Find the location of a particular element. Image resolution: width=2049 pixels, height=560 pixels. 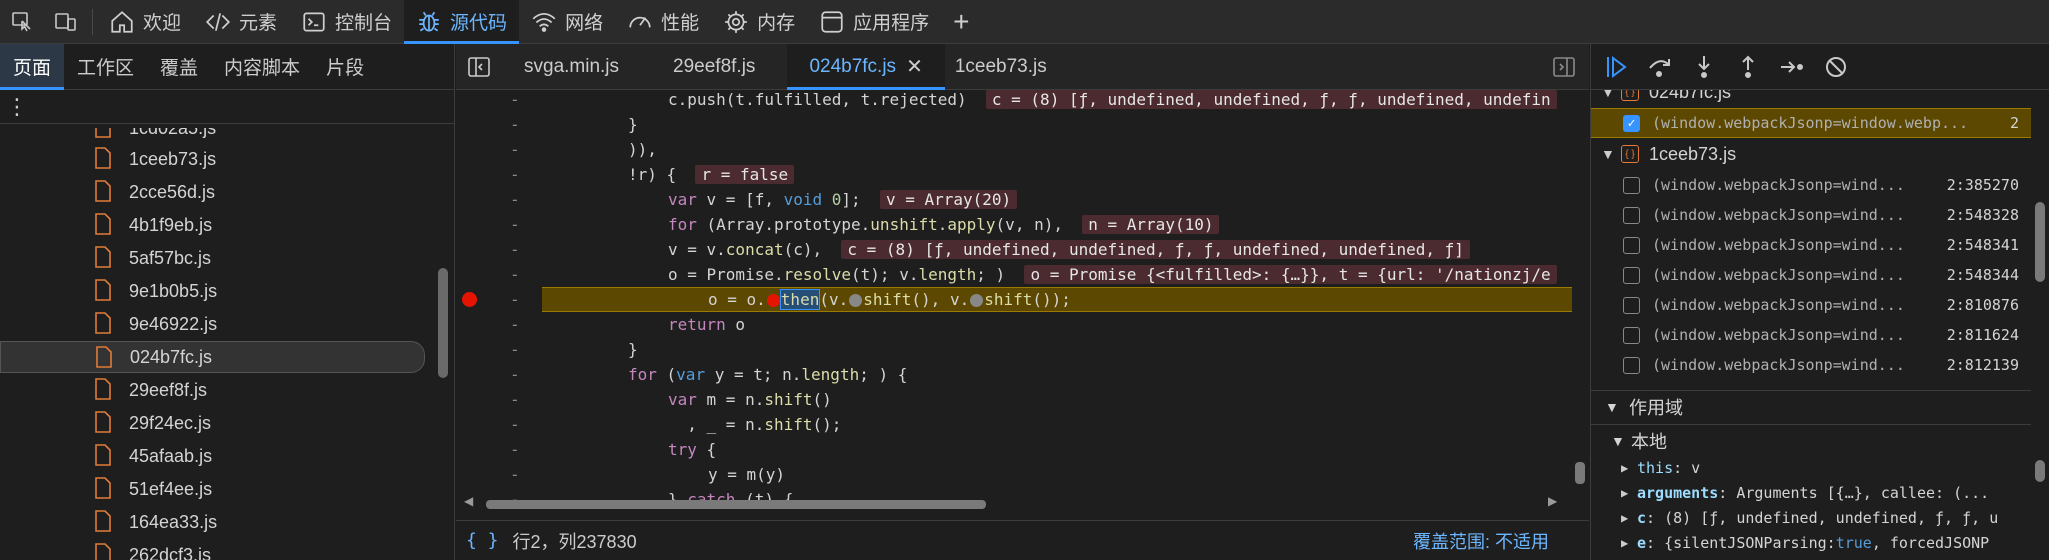

scroll-left-icon: ◀ is located at coordinates (468, 501).